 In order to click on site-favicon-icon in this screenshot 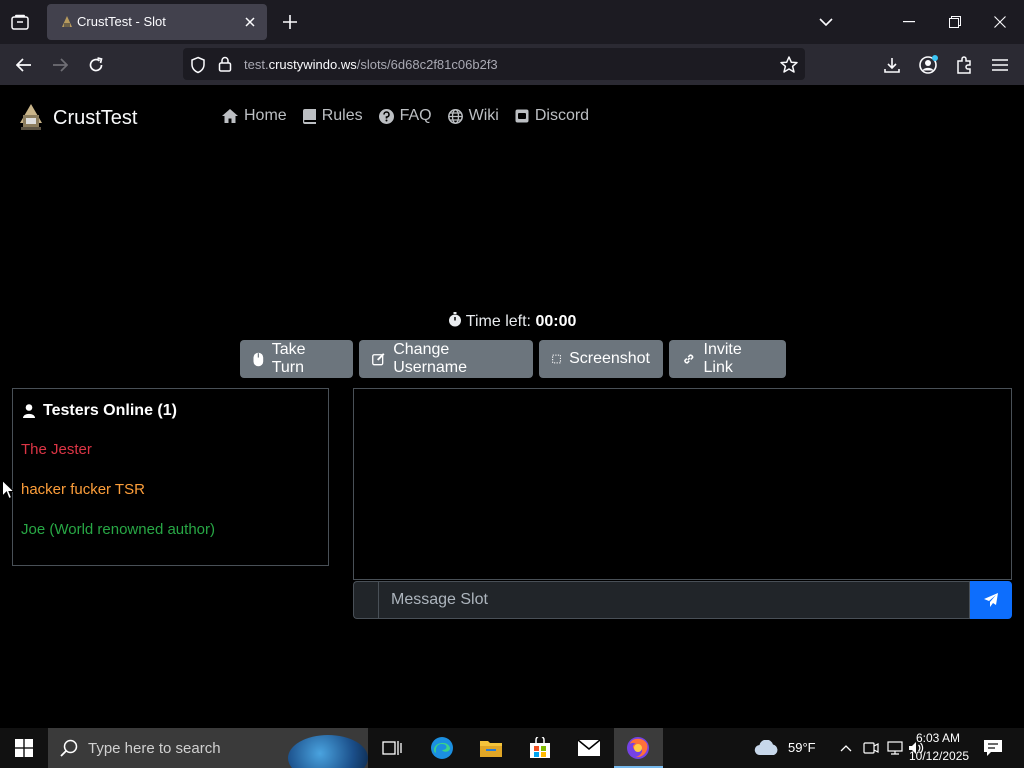, I will do `click(67, 22)`.